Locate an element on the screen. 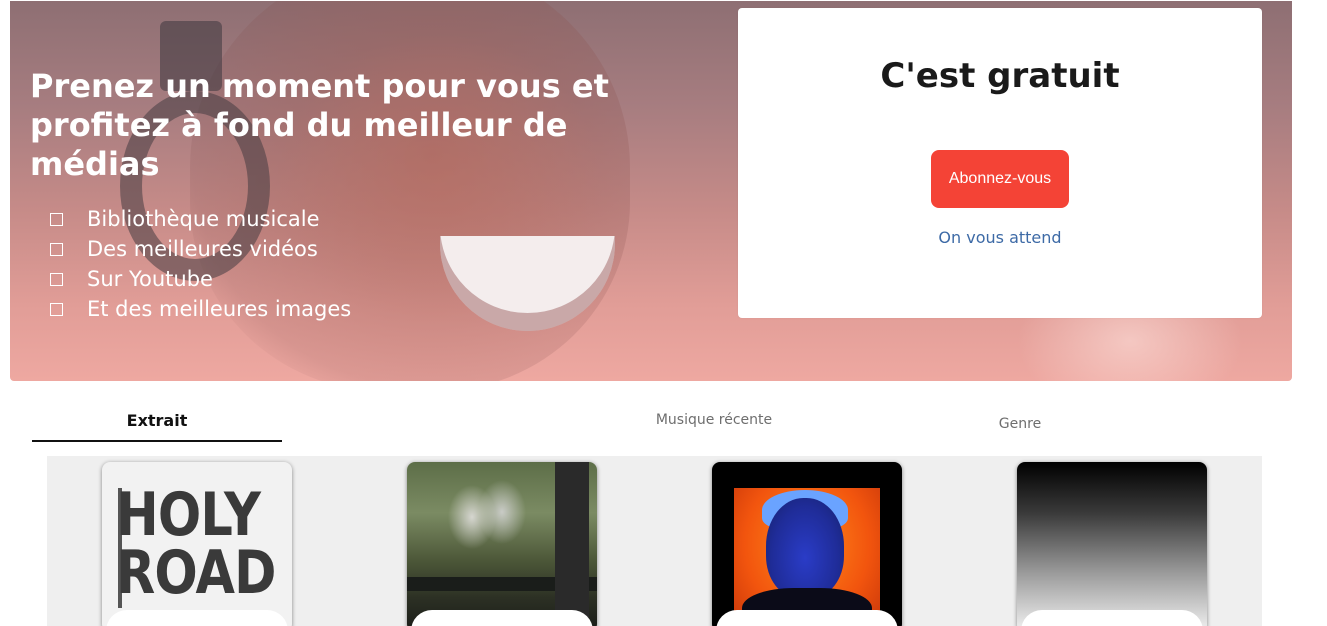 This screenshot has width=1327, height=626. album-cover-frame is located at coordinates (572, 544).